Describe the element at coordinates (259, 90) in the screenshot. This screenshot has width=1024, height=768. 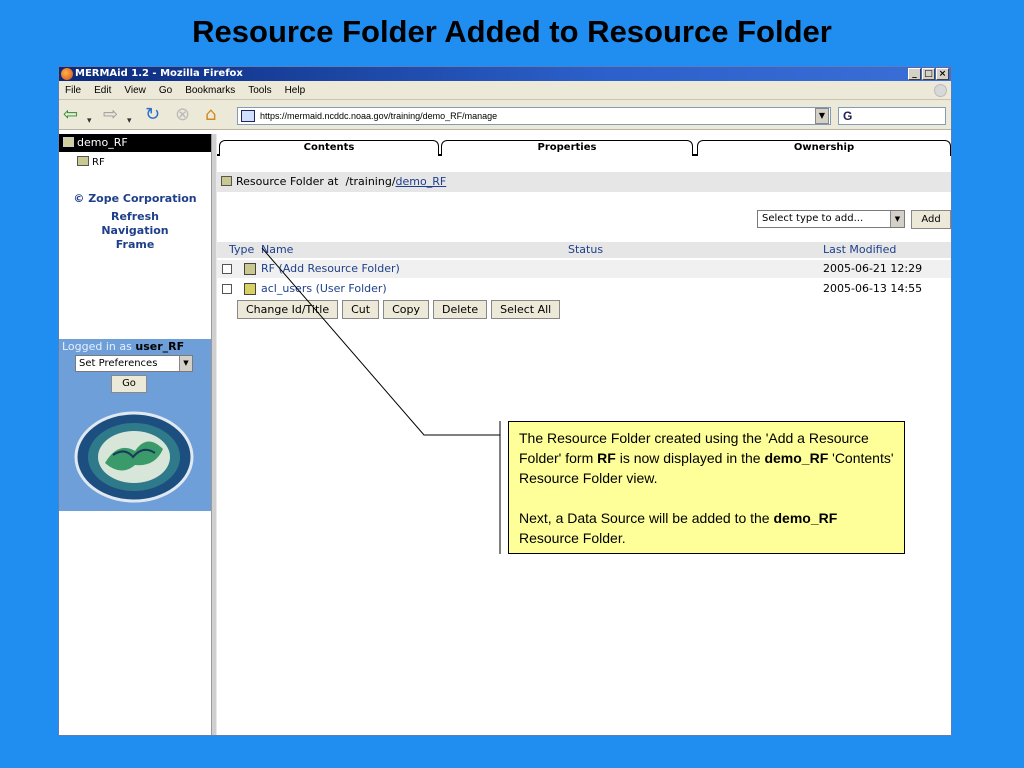
I see `menu-tools: Tools` at that location.